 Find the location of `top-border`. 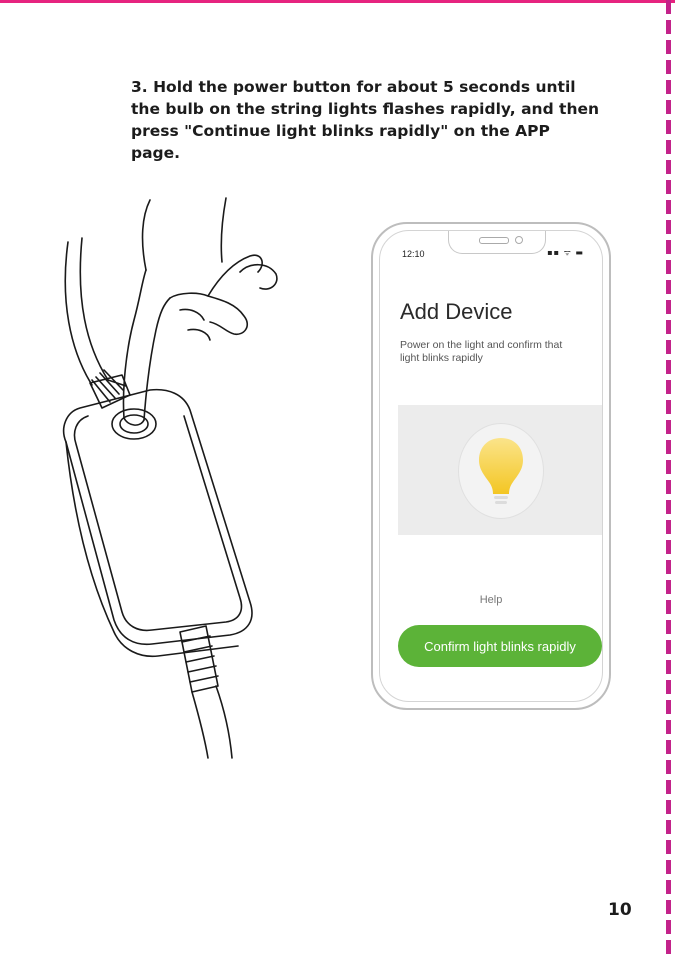

top-border is located at coordinates (337, 1).